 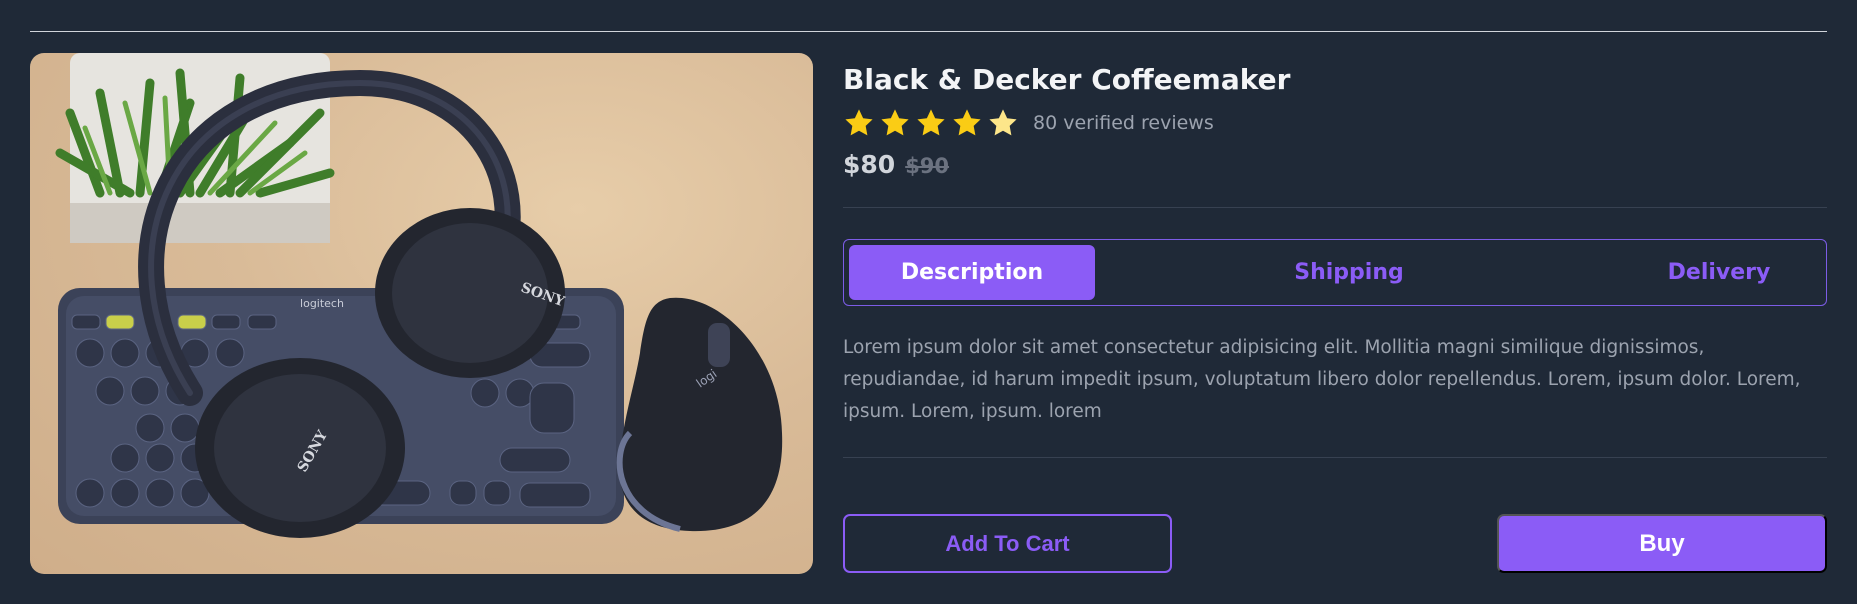 What do you see at coordinates (1662, 543) in the screenshot?
I see `buy-button: Buy` at bounding box center [1662, 543].